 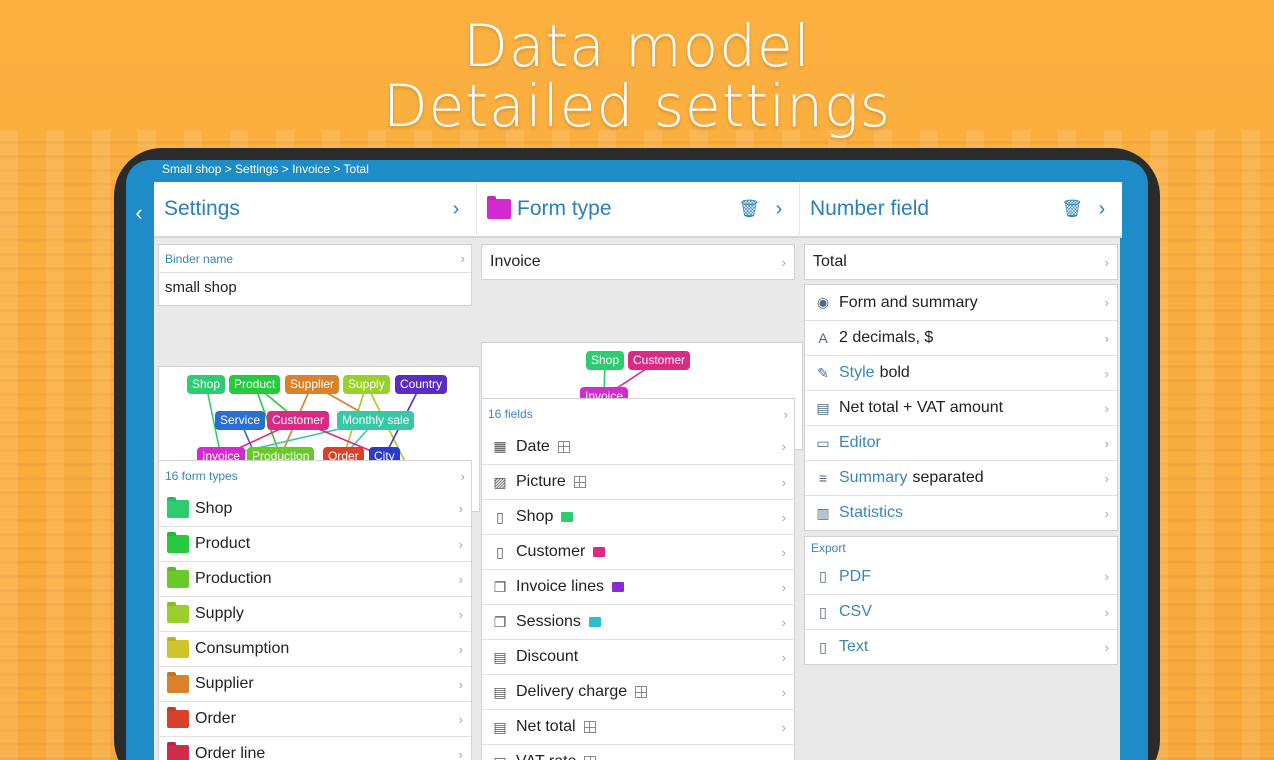 I want to click on option-row-2-decimals-: A 2 decimals, $ ›, so click(x=961, y=337).